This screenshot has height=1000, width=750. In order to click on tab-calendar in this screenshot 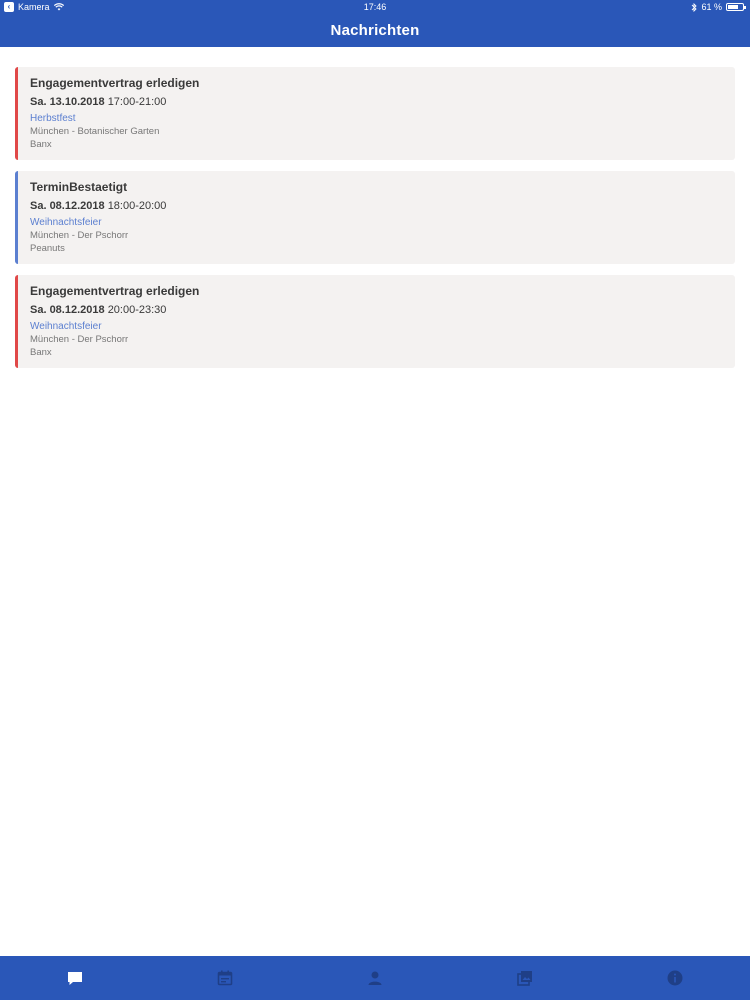, I will do `click(225, 978)`.